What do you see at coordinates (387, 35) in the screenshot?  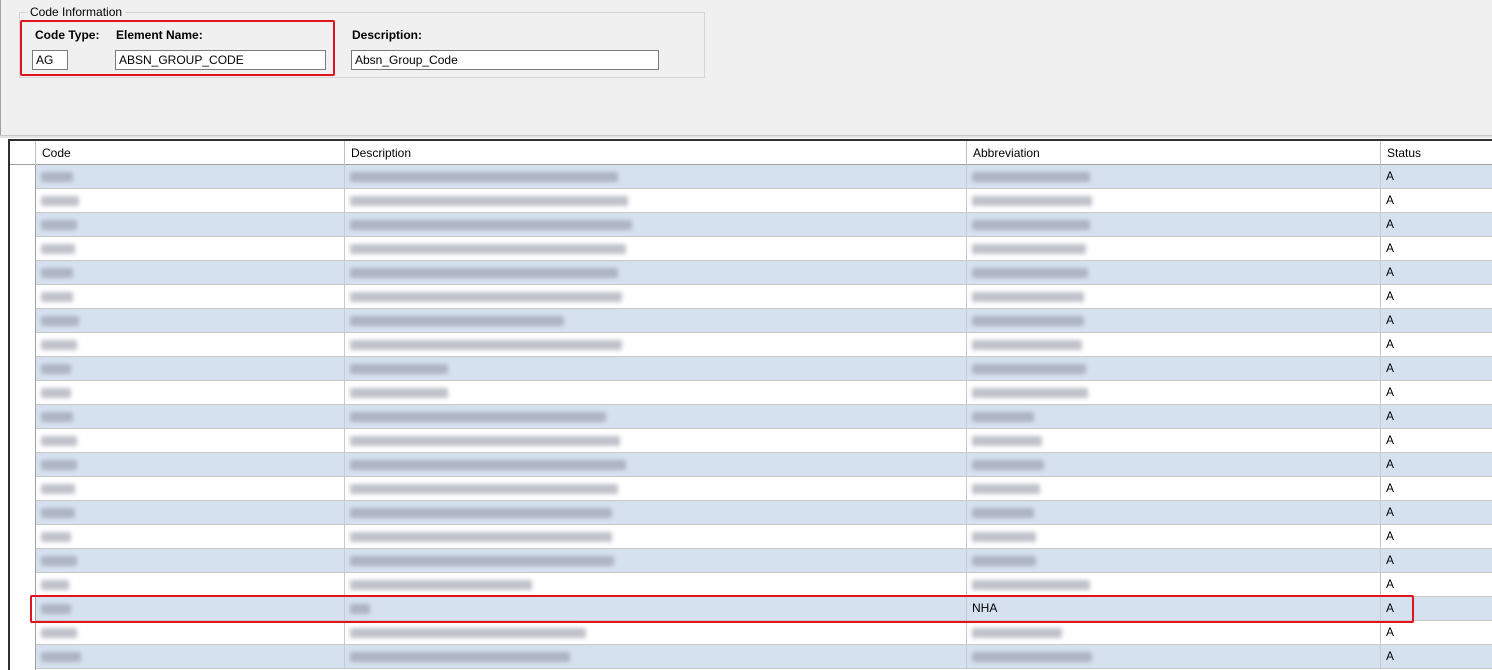 I see `description-label: Description:` at bounding box center [387, 35].